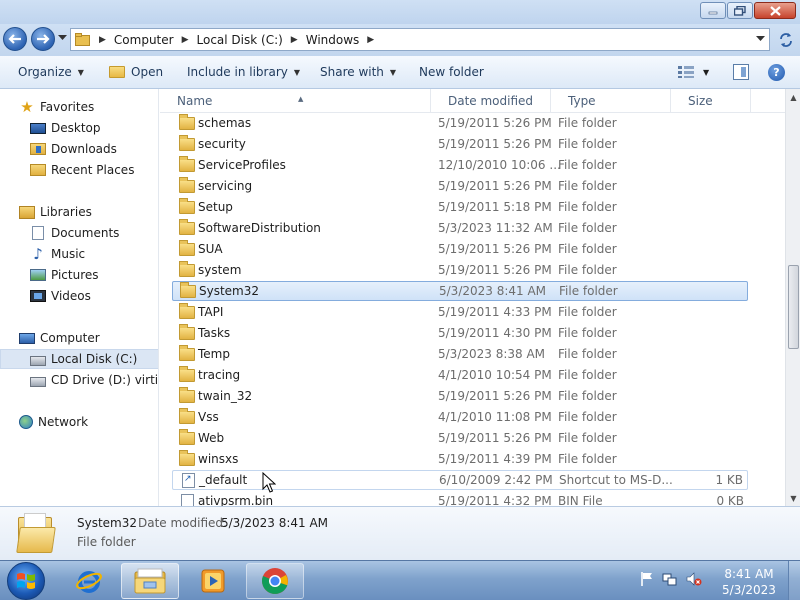 The width and height of the screenshot is (800, 600). What do you see at coordinates (15, 39) in the screenshot?
I see `back-button` at bounding box center [15, 39].